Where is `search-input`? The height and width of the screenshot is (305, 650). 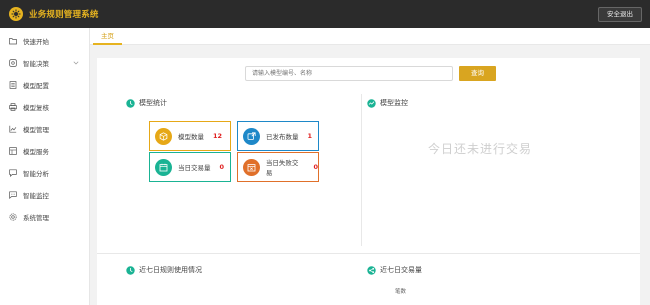 search-input is located at coordinates (349, 73).